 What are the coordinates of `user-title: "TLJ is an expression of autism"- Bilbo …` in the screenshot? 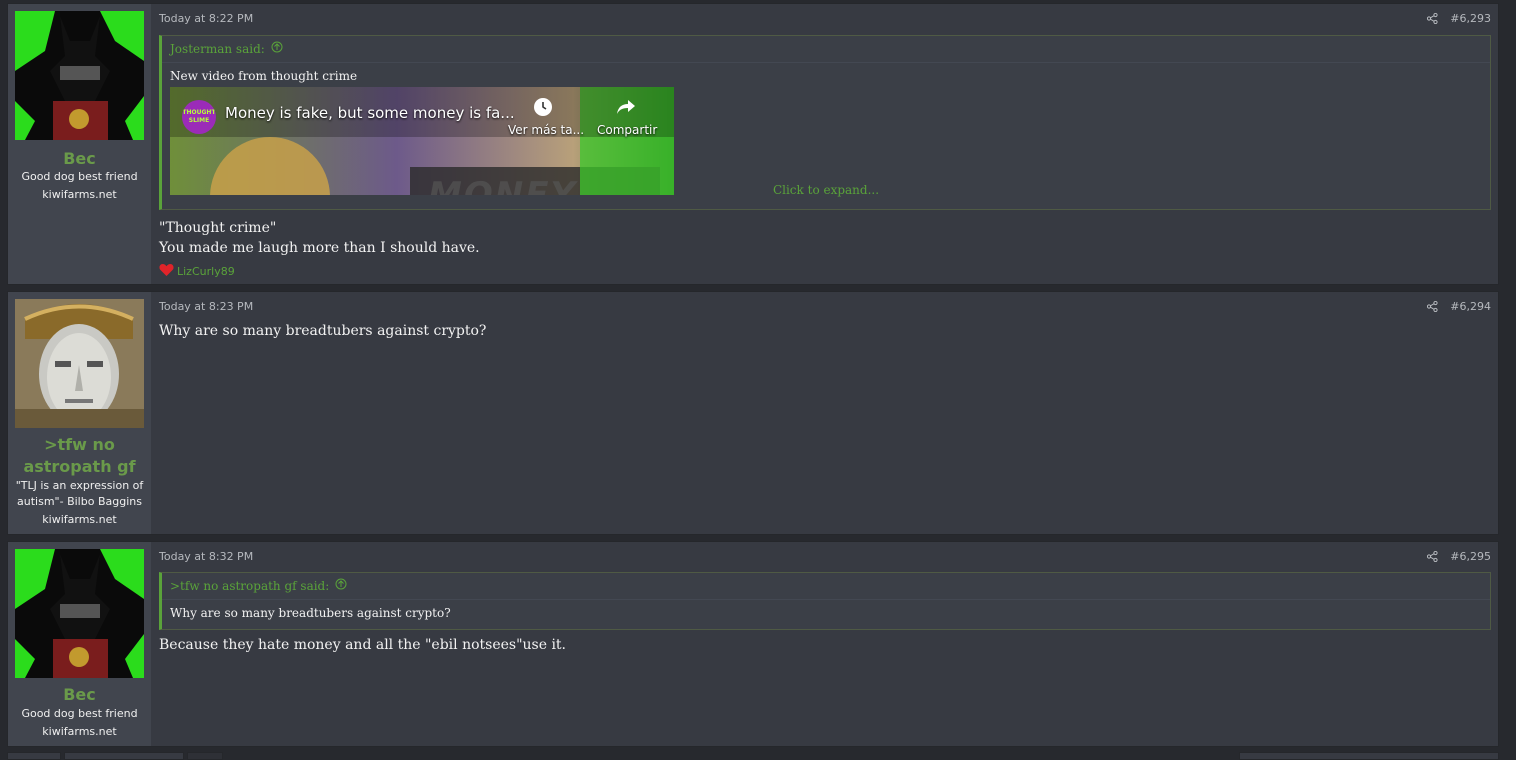 It's located at (79, 493).